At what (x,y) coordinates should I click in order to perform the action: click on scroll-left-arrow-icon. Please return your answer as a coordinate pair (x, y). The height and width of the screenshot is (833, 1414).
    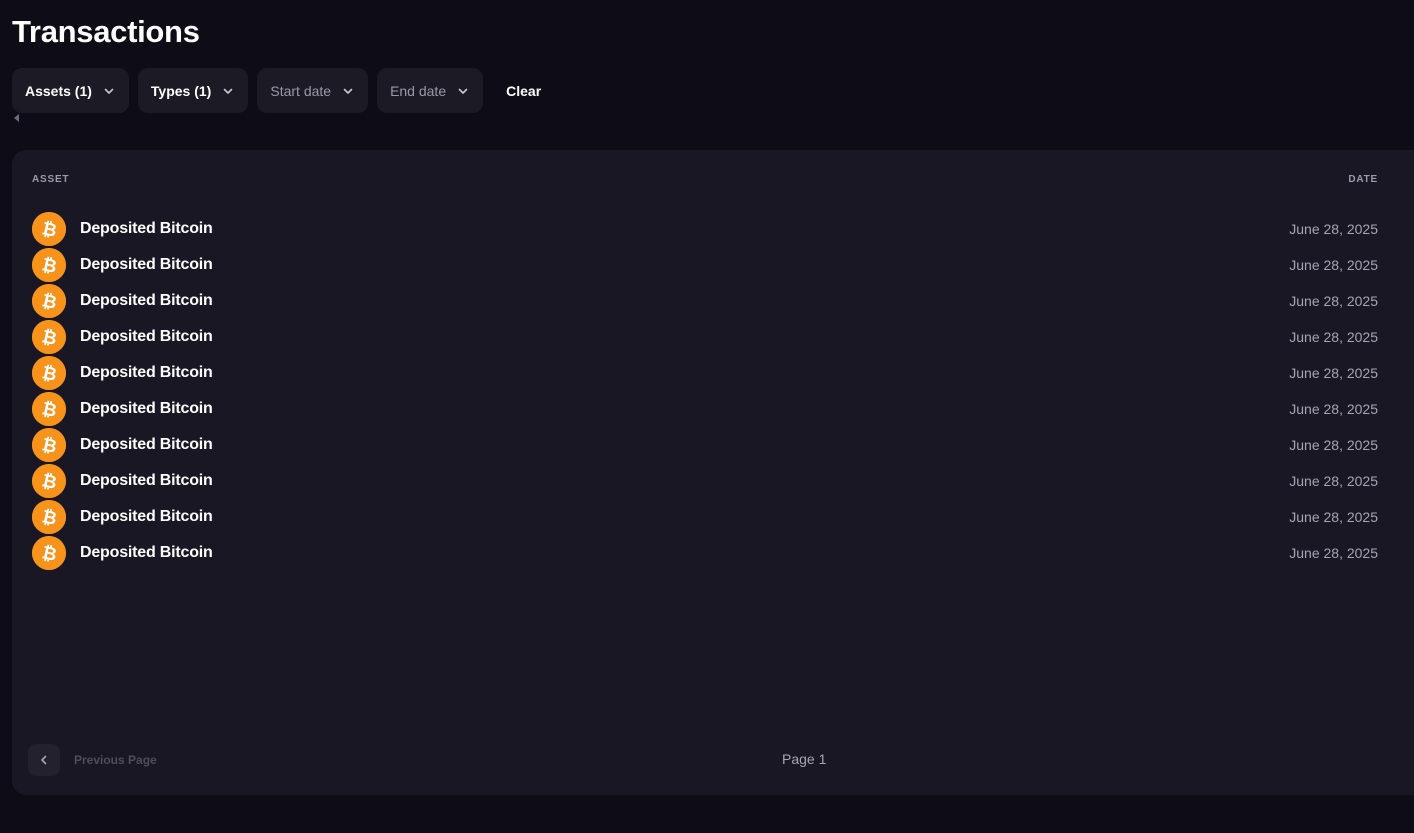
    Looking at the image, I should click on (16, 118).